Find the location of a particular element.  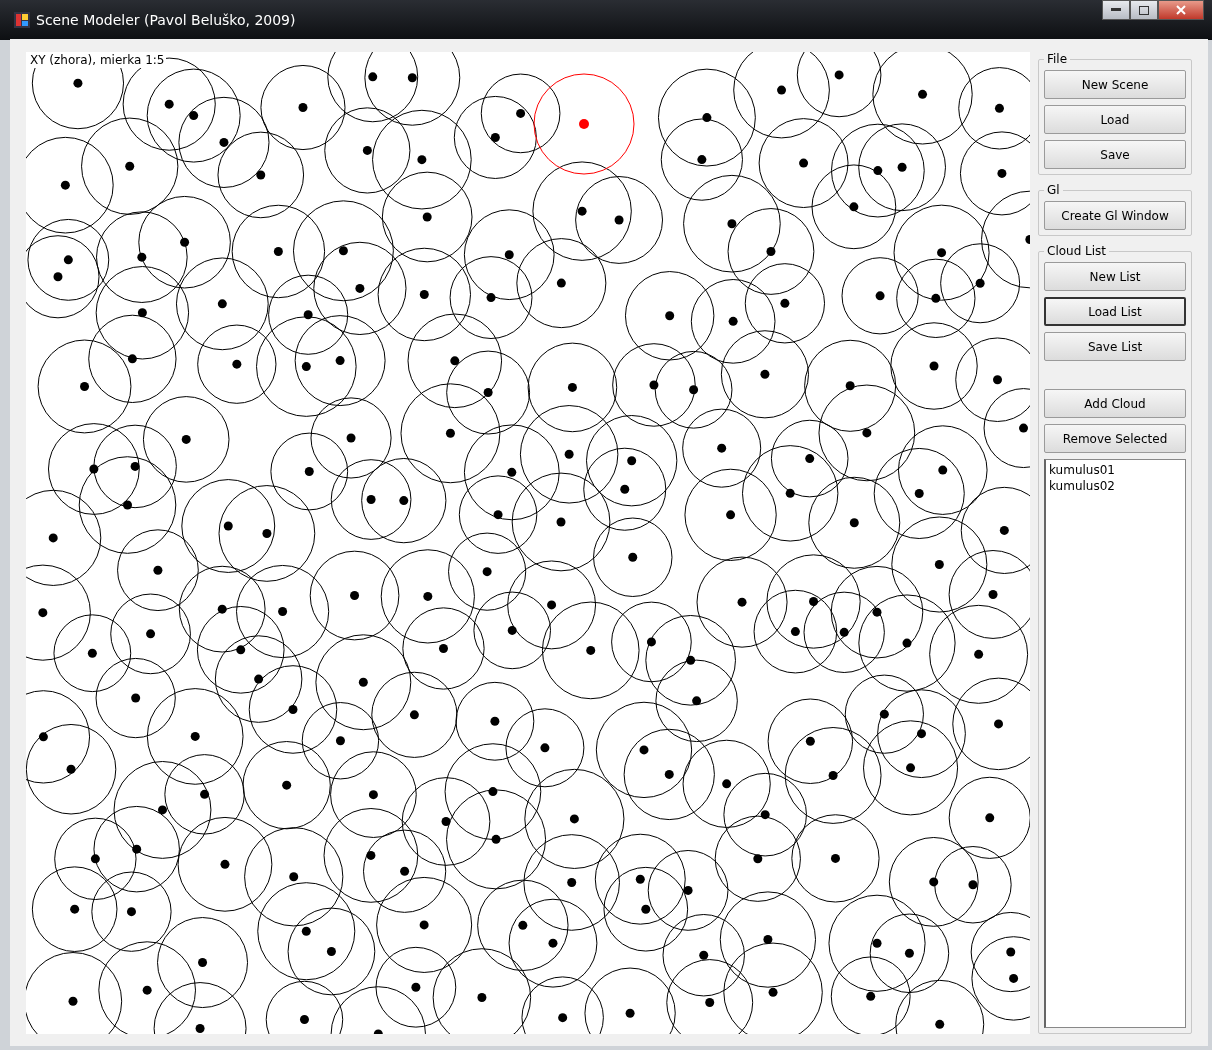

action-button: New List is located at coordinates (1115, 276).